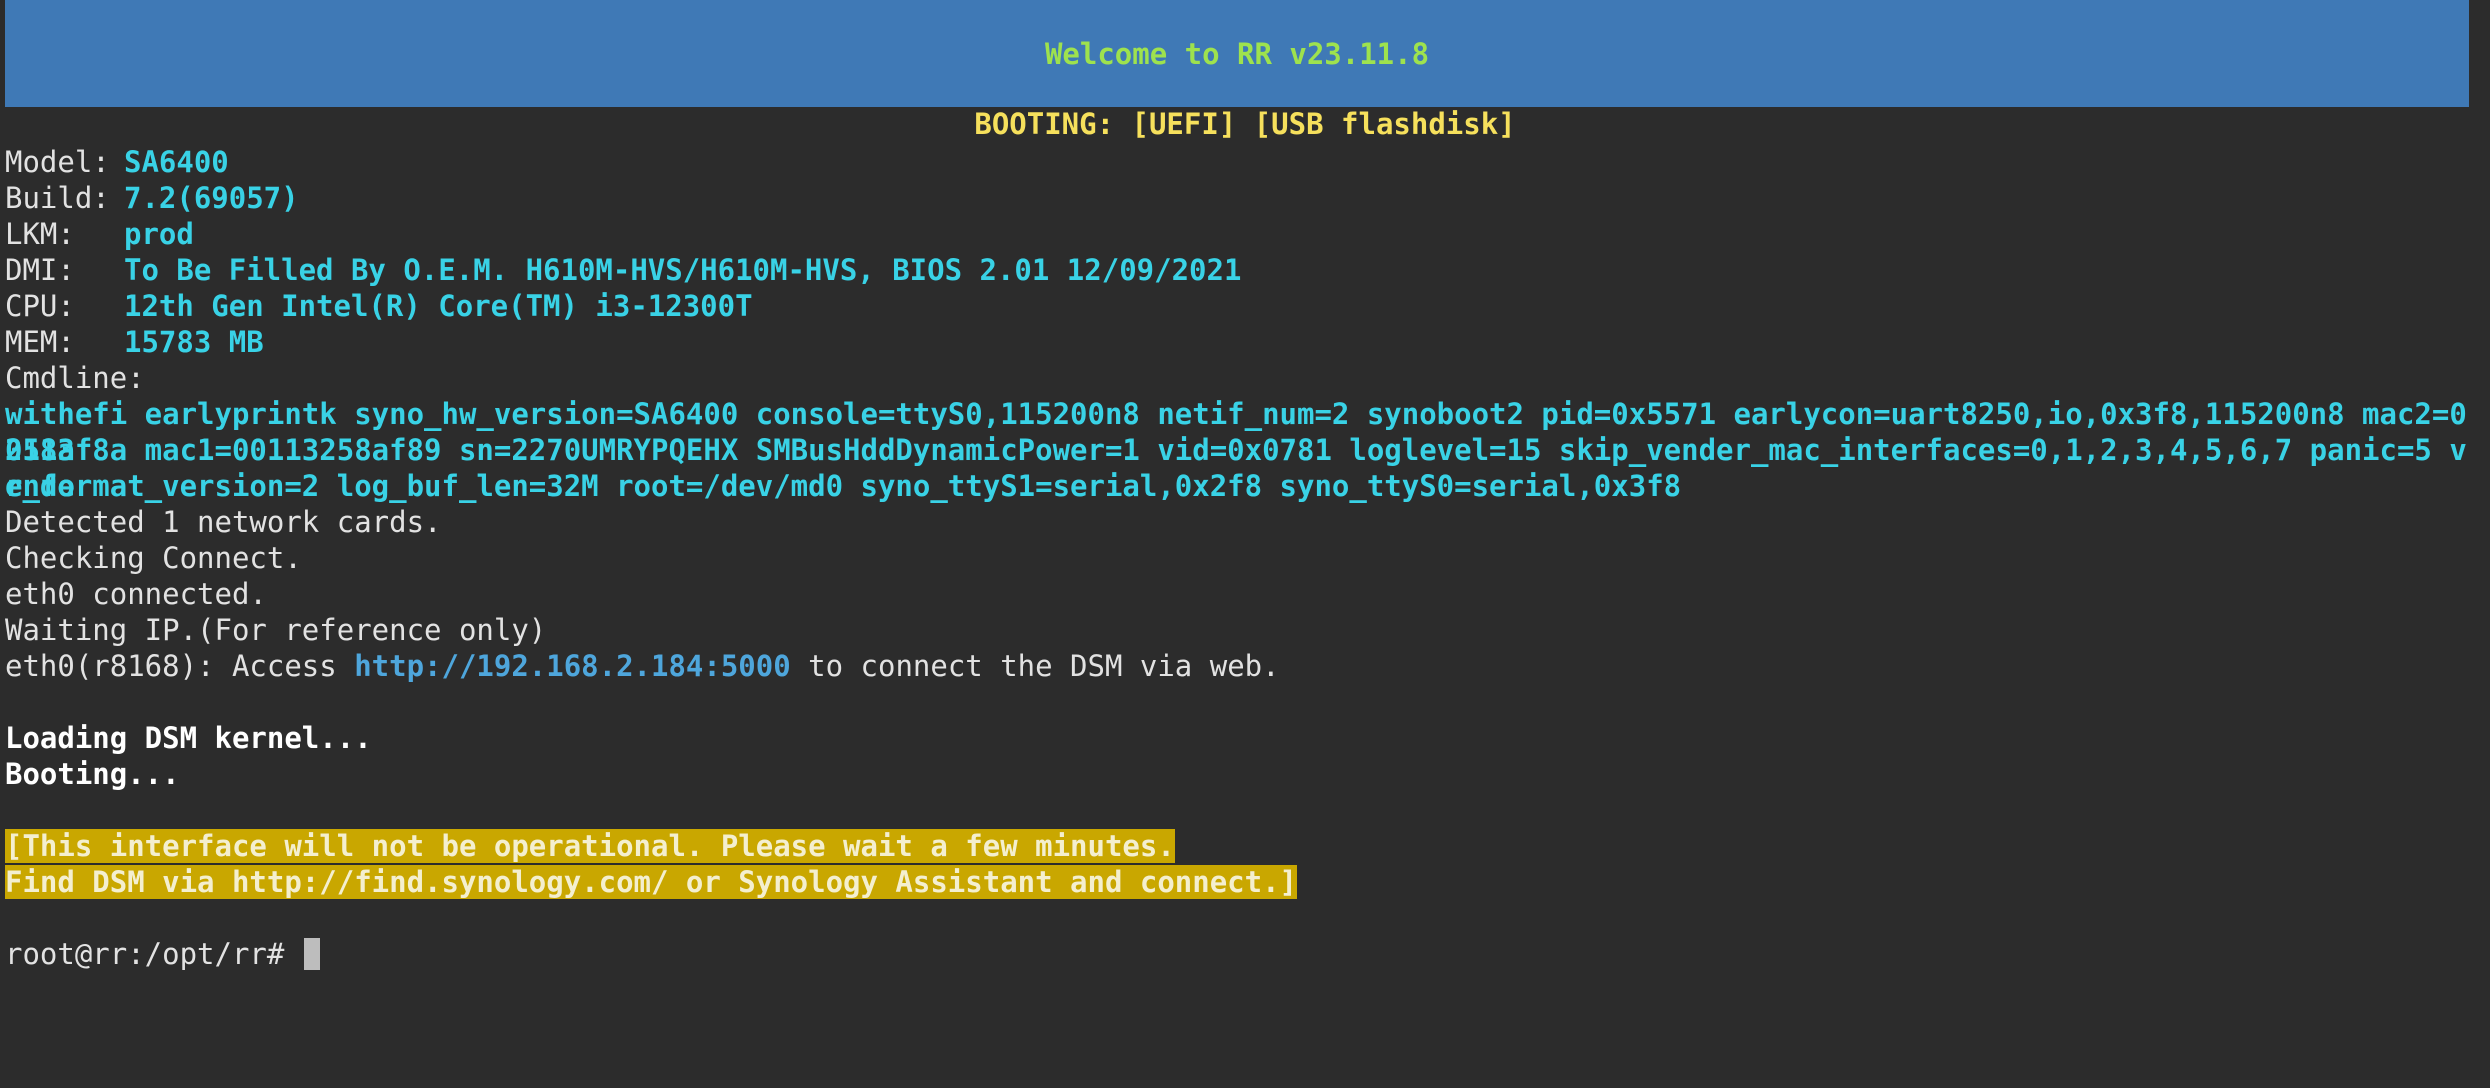 Image resolution: width=2490 pixels, height=1088 pixels. I want to click on access-prefix: eth0(r8168): Access, so click(180, 666).